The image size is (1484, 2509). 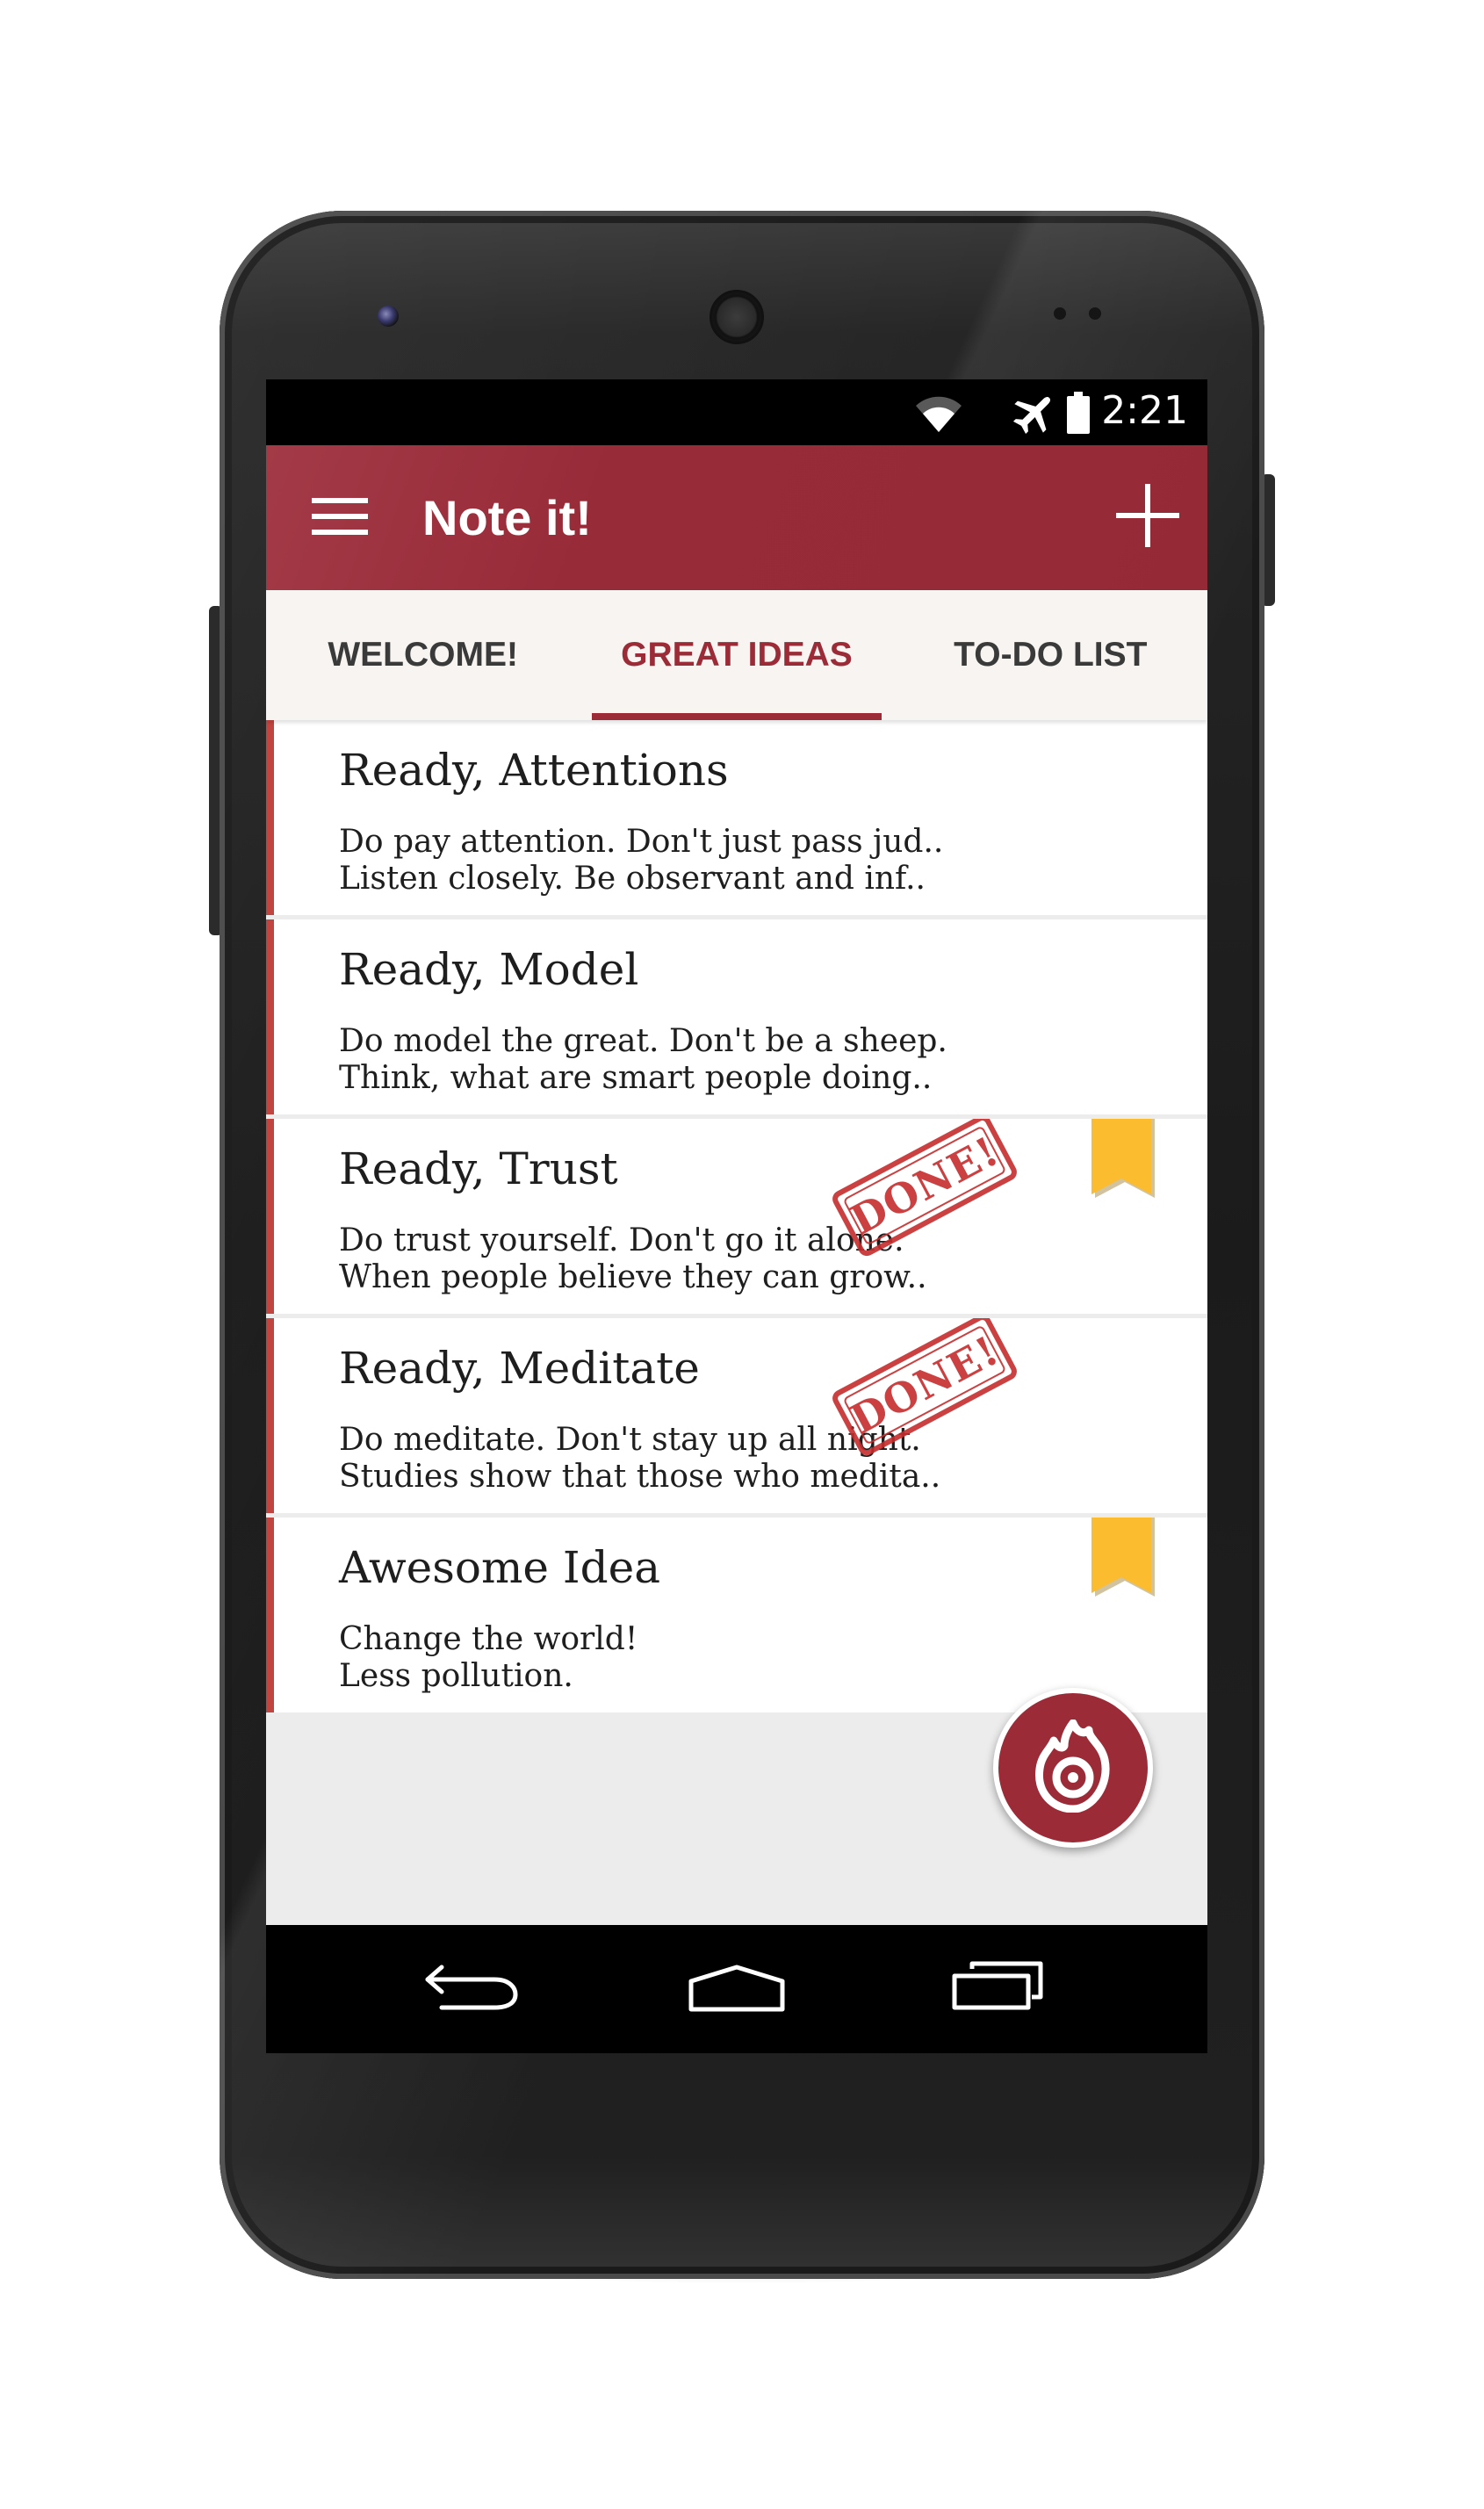 What do you see at coordinates (1144, 410) in the screenshot?
I see `status-time: 2:21` at bounding box center [1144, 410].